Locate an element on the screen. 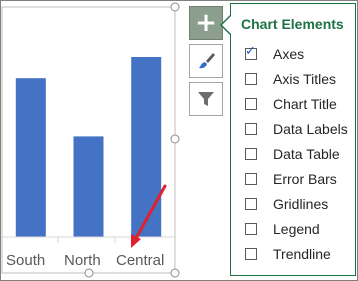 Image resolution: width=358 pixels, height=281 pixels. option-axes: ✓ Axes is located at coordinates (274, 54).